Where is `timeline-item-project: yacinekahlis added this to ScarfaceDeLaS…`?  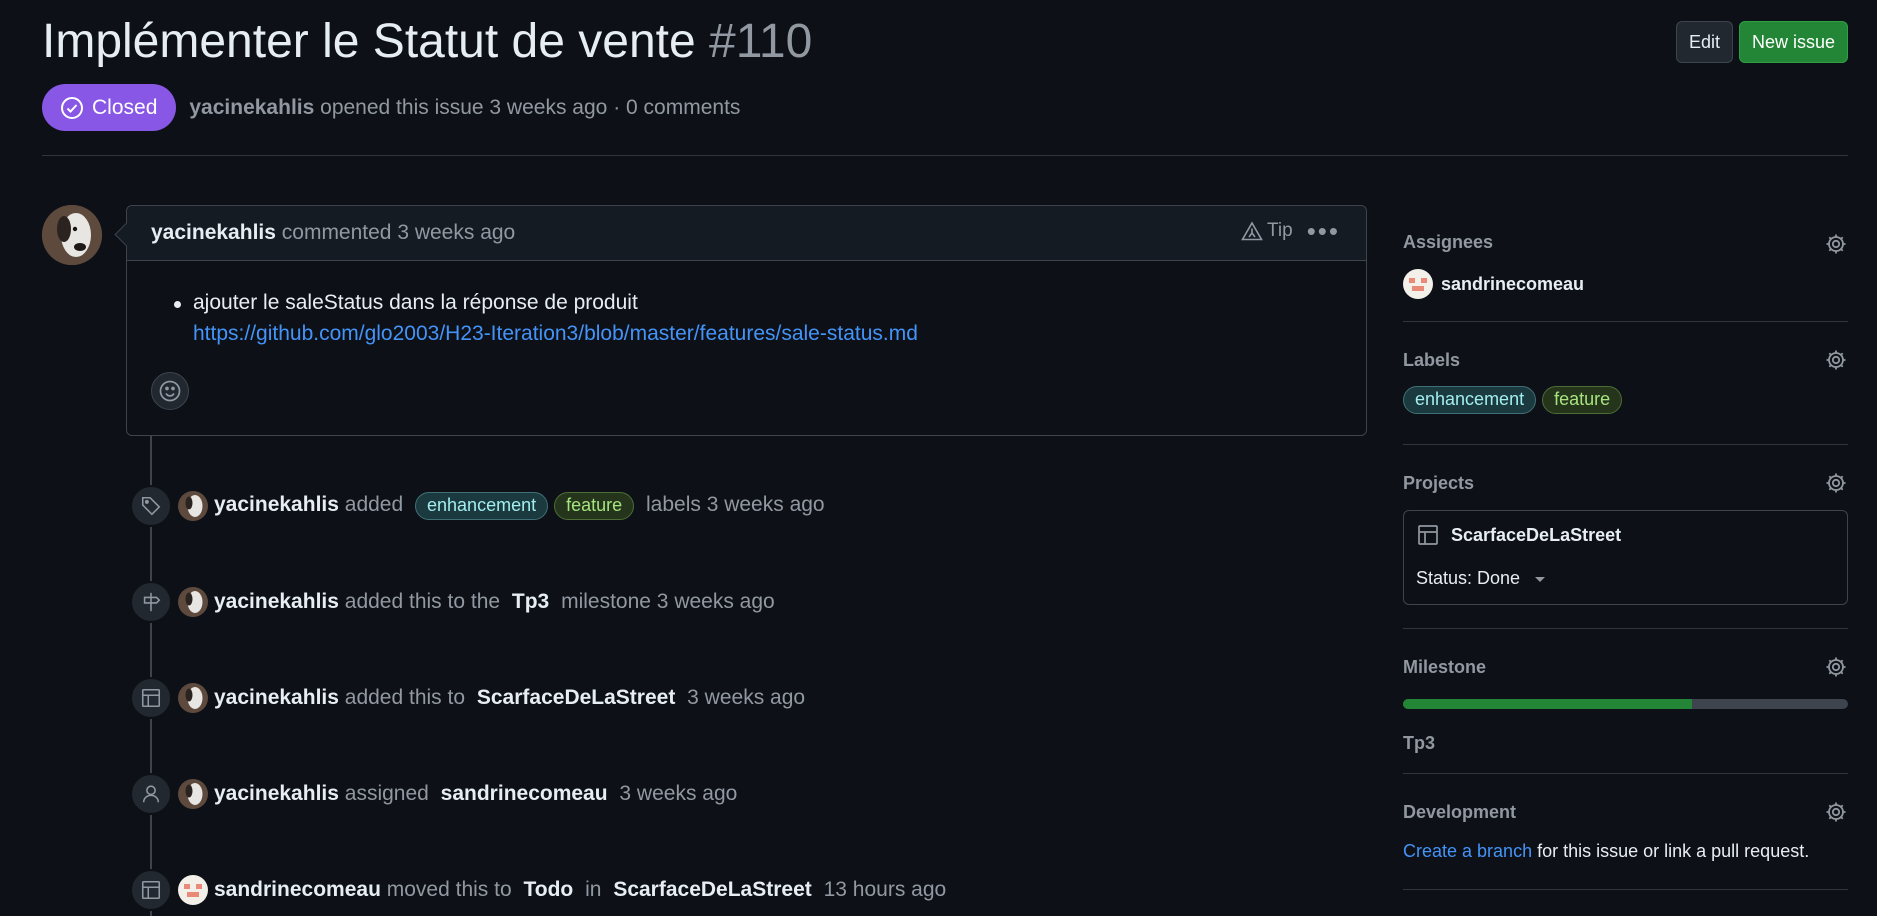 timeline-item-project: yacinekahlis added this to ScarfaceDeLaS… is located at coordinates (470, 698).